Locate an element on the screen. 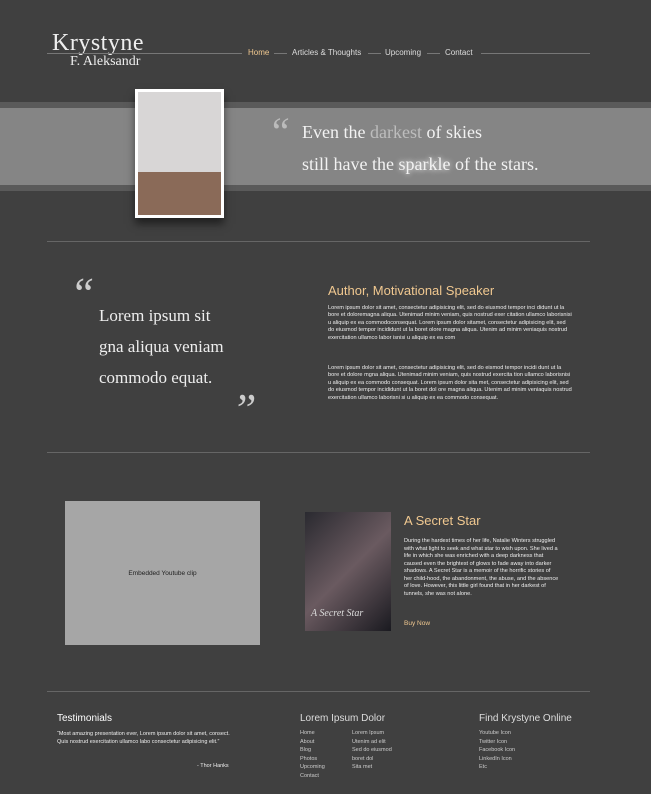  footer-link: Contact is located at coordinates (312, 776).